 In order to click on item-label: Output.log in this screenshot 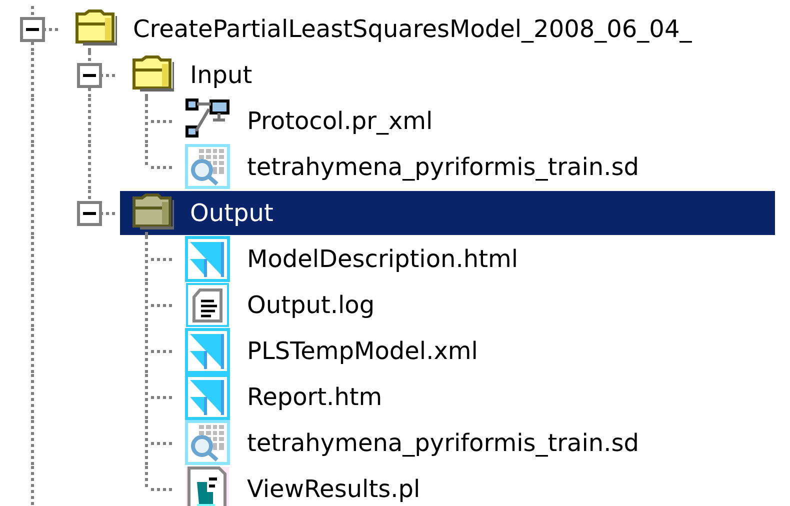, I will do `click(311, 305)`.